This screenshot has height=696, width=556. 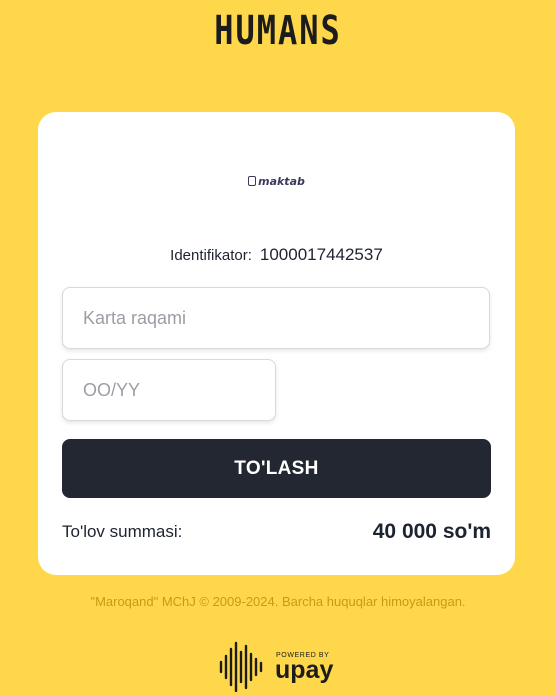 I want to click on identifier-row: Identifikator: 1000017442537, so click(x=276, y=255).